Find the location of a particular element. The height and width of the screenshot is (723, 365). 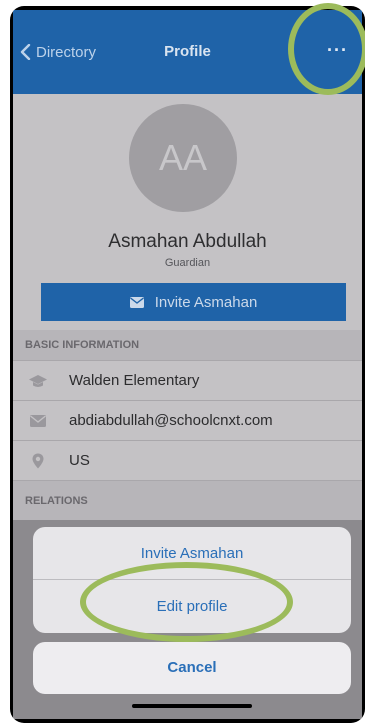

highlight-ring-more is located at coordinates (326, 49).